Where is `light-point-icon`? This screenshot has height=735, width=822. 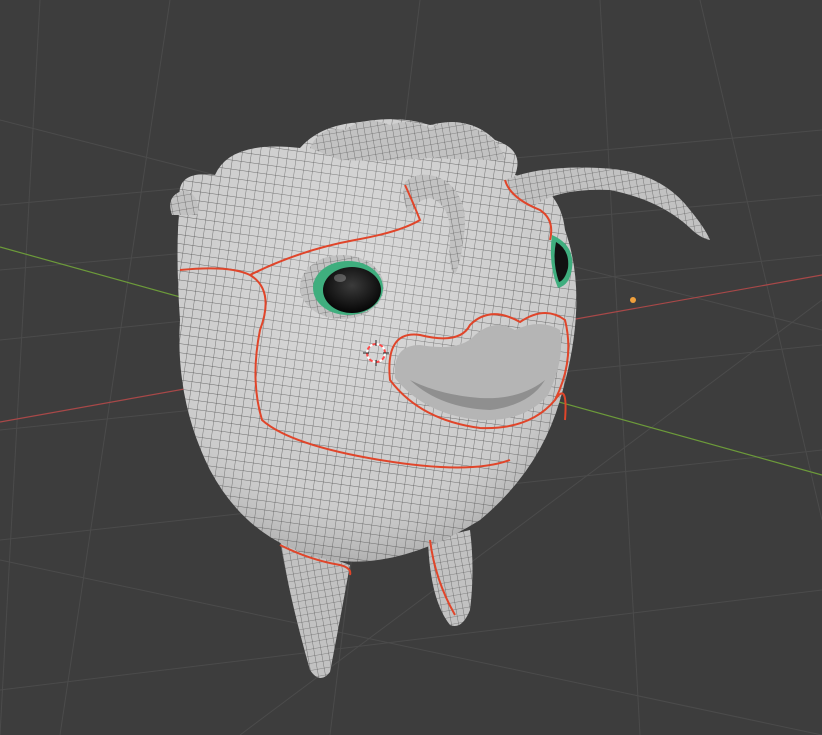
light-point-icon is located at coordinates (633, 300).